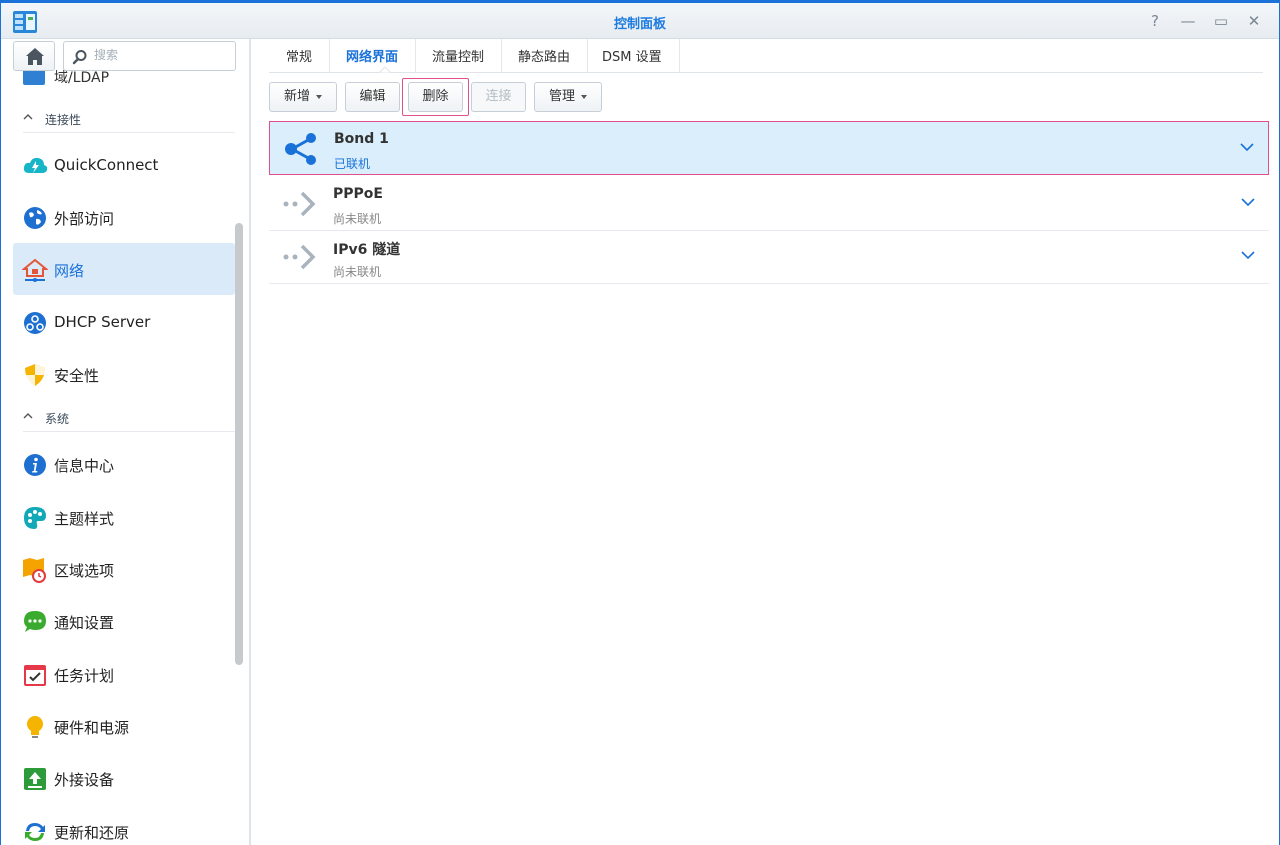 The image size is (1280, 845). What do you see at coordinates (124, 621) in the screenshot?
I see `sidebar-item-notifications: 通知设置` at bounding box center [124, 621].